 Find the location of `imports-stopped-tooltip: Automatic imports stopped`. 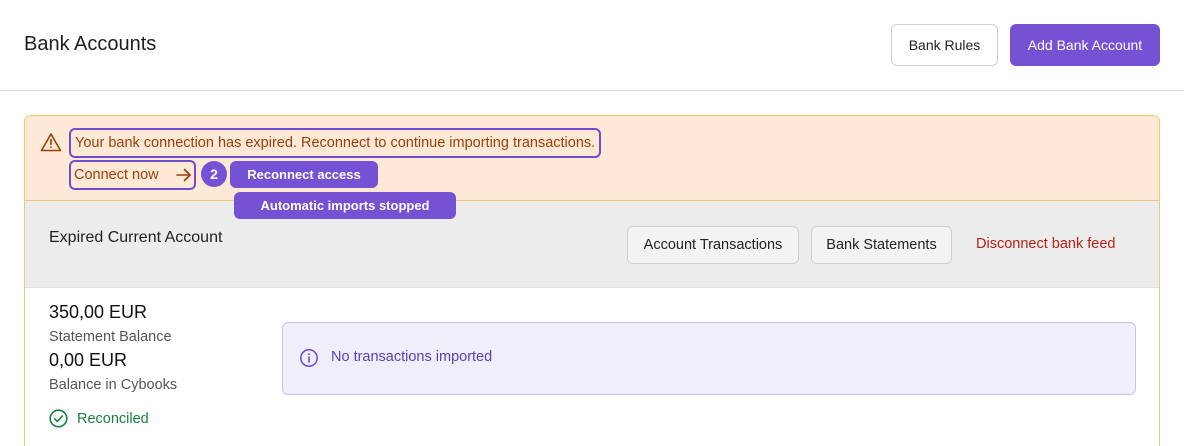

imports-stopped-tooltip: Automatic imports stopped is located at coordinates (345, 205).